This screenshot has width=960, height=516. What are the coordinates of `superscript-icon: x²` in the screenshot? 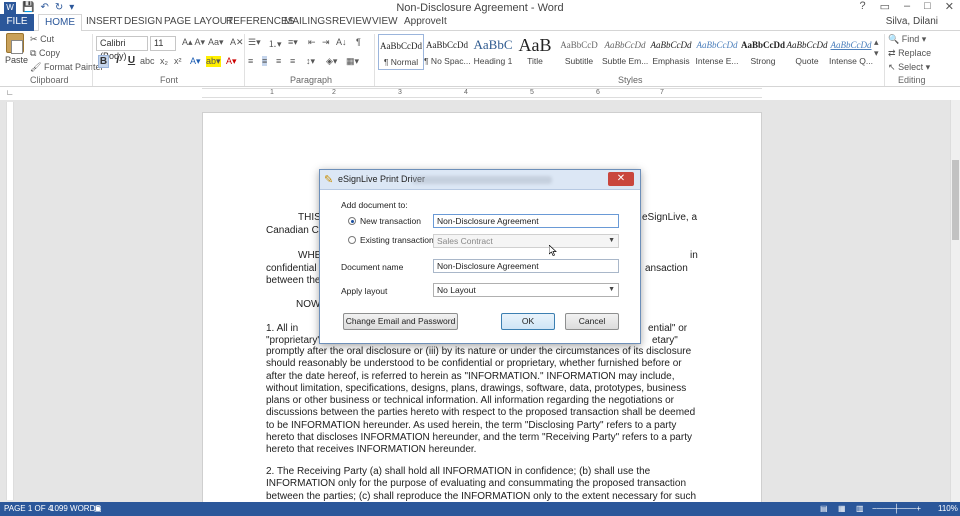 It's located at (178, 61).